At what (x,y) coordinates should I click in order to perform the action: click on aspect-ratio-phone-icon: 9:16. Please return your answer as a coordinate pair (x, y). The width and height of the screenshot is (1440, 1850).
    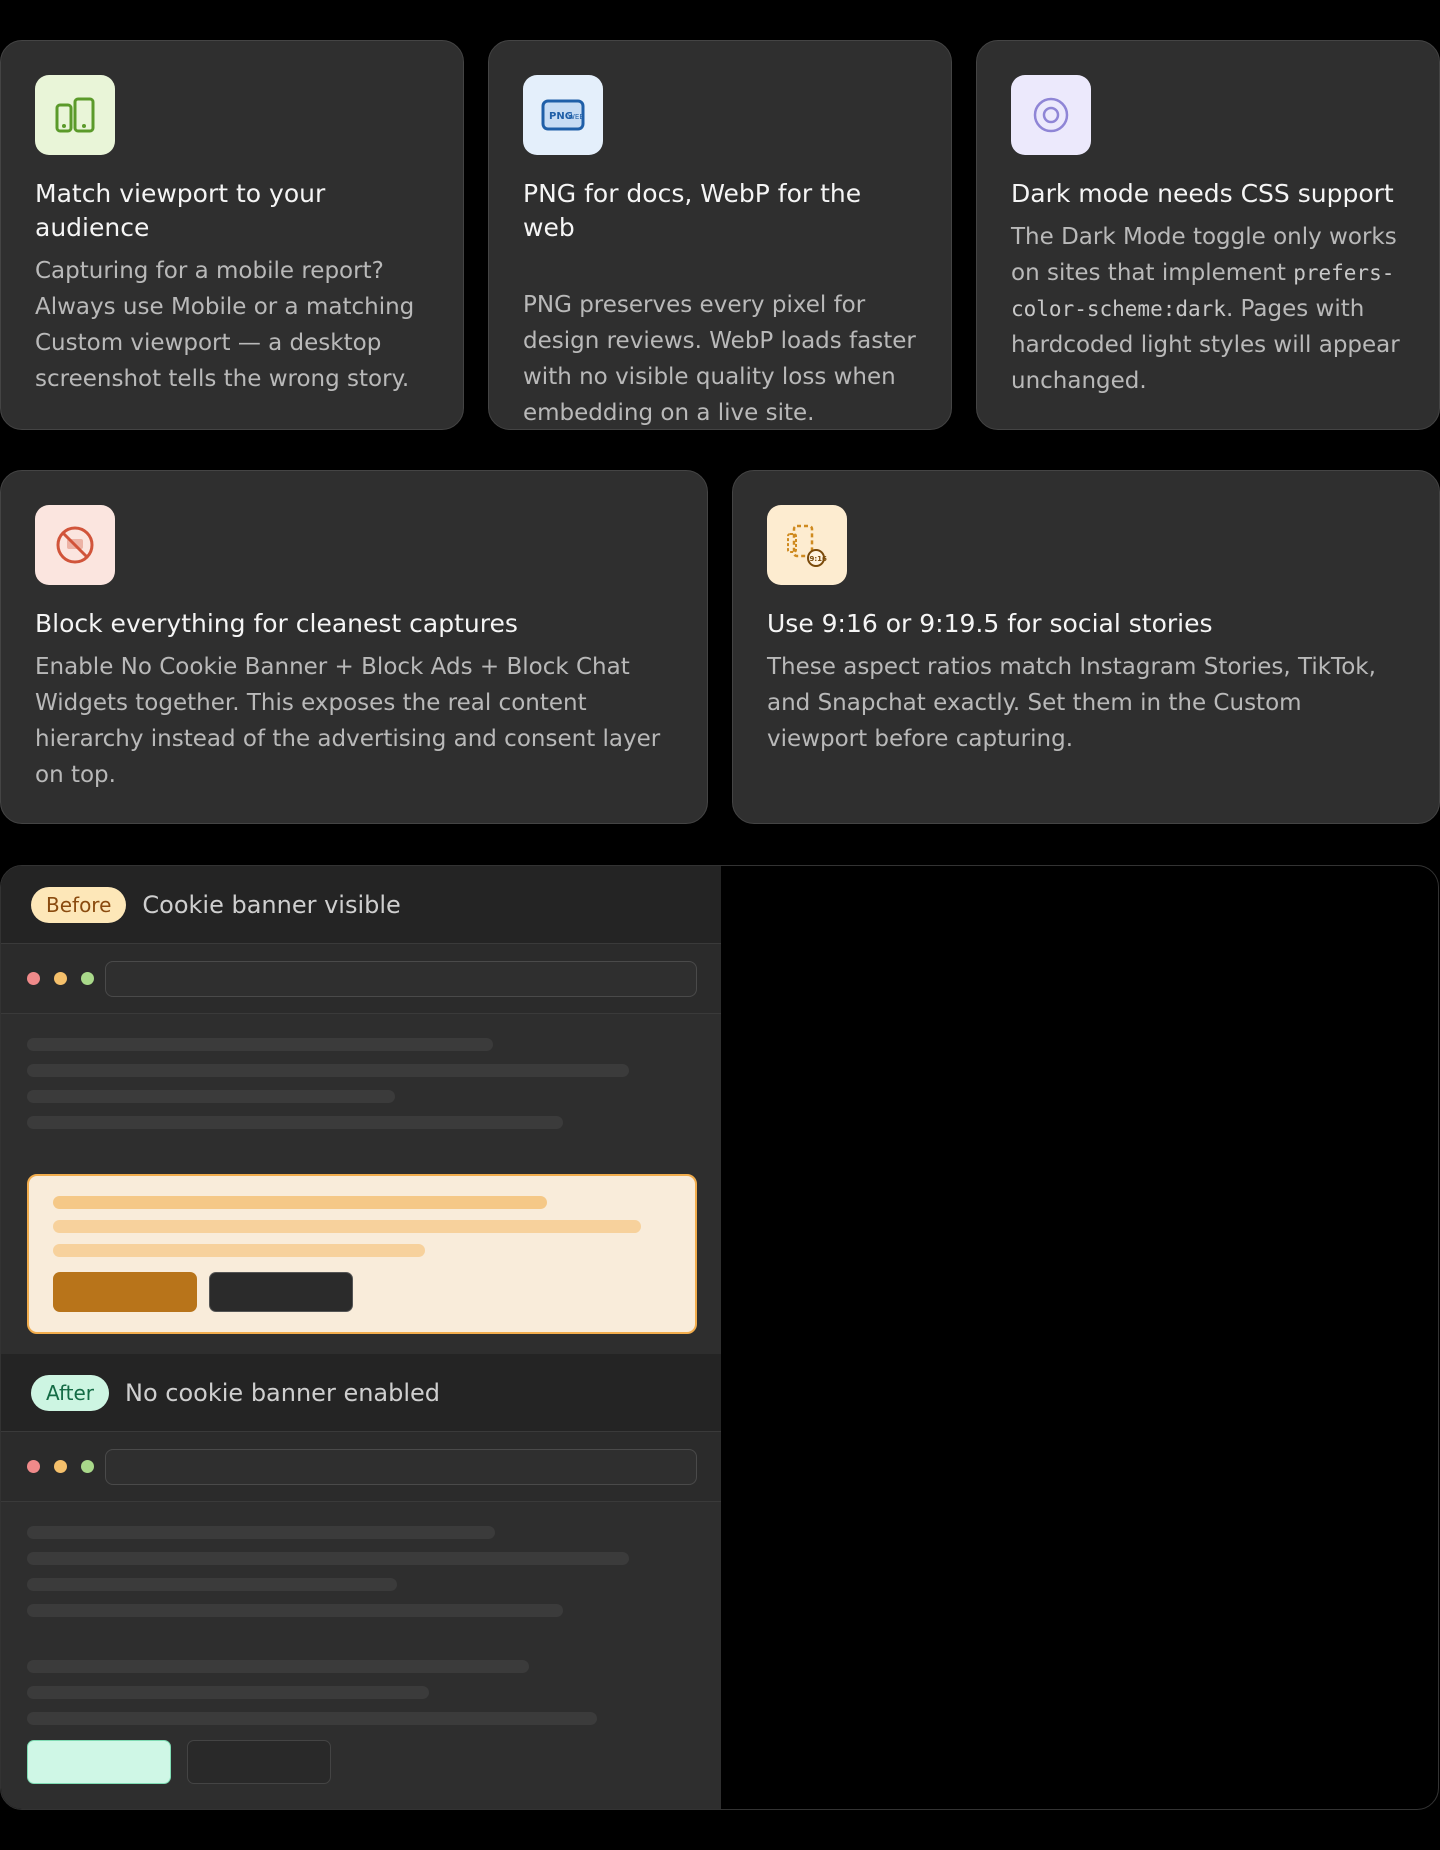
    Looking at the image, I should click on (807, 545).